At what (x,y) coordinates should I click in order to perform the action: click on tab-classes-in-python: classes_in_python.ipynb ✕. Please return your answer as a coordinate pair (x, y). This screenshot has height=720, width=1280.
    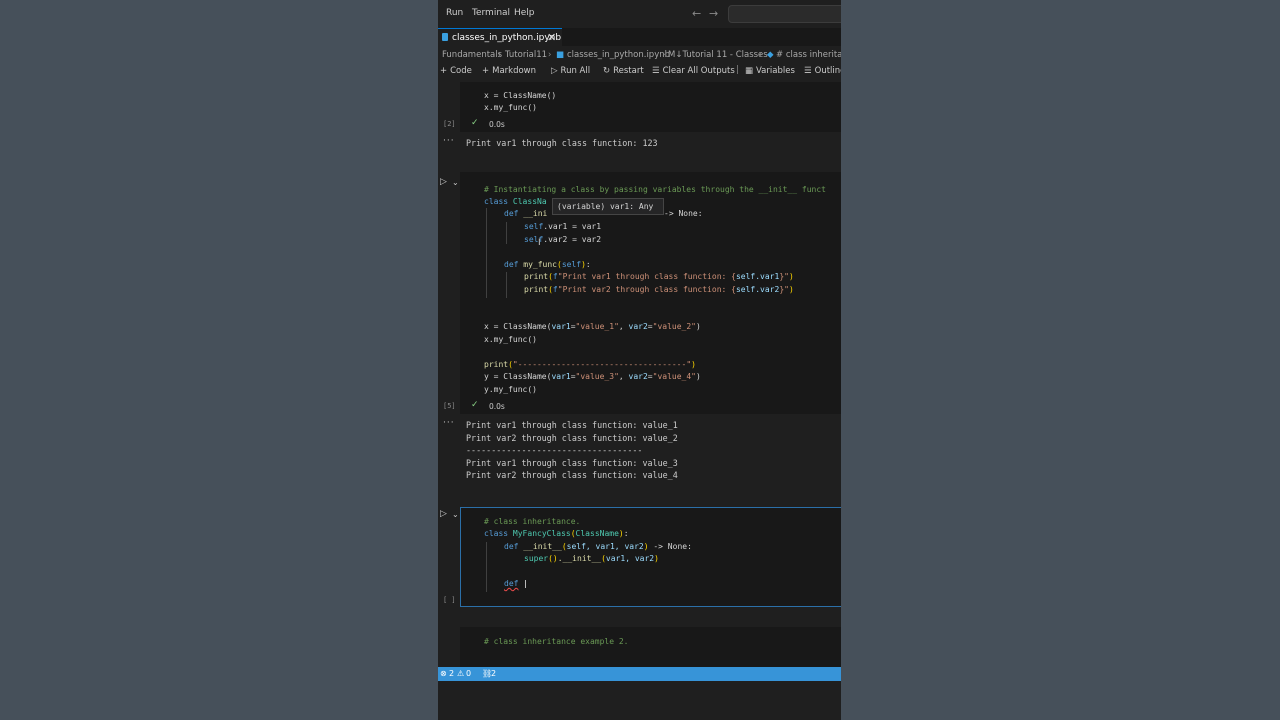
    Looking at the image, I should click on (500, 37).